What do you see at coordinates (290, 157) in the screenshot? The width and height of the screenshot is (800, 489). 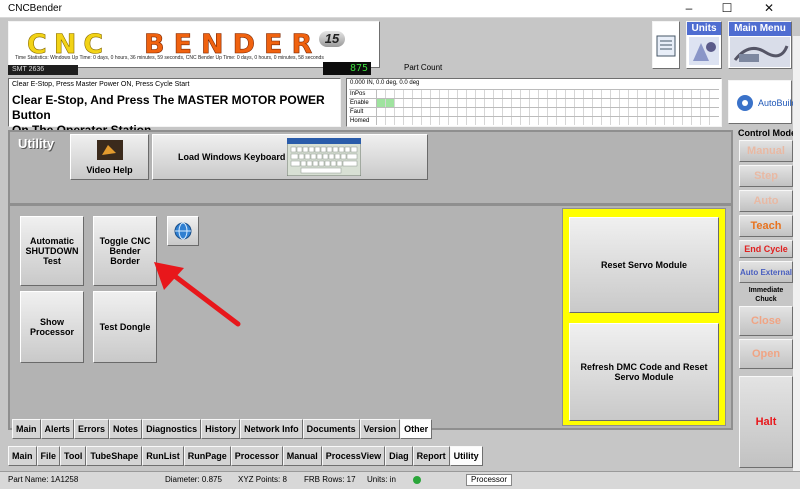 I see `load-keyboard-button: Load Windows Keyboard` at bounding box center [290, 157].